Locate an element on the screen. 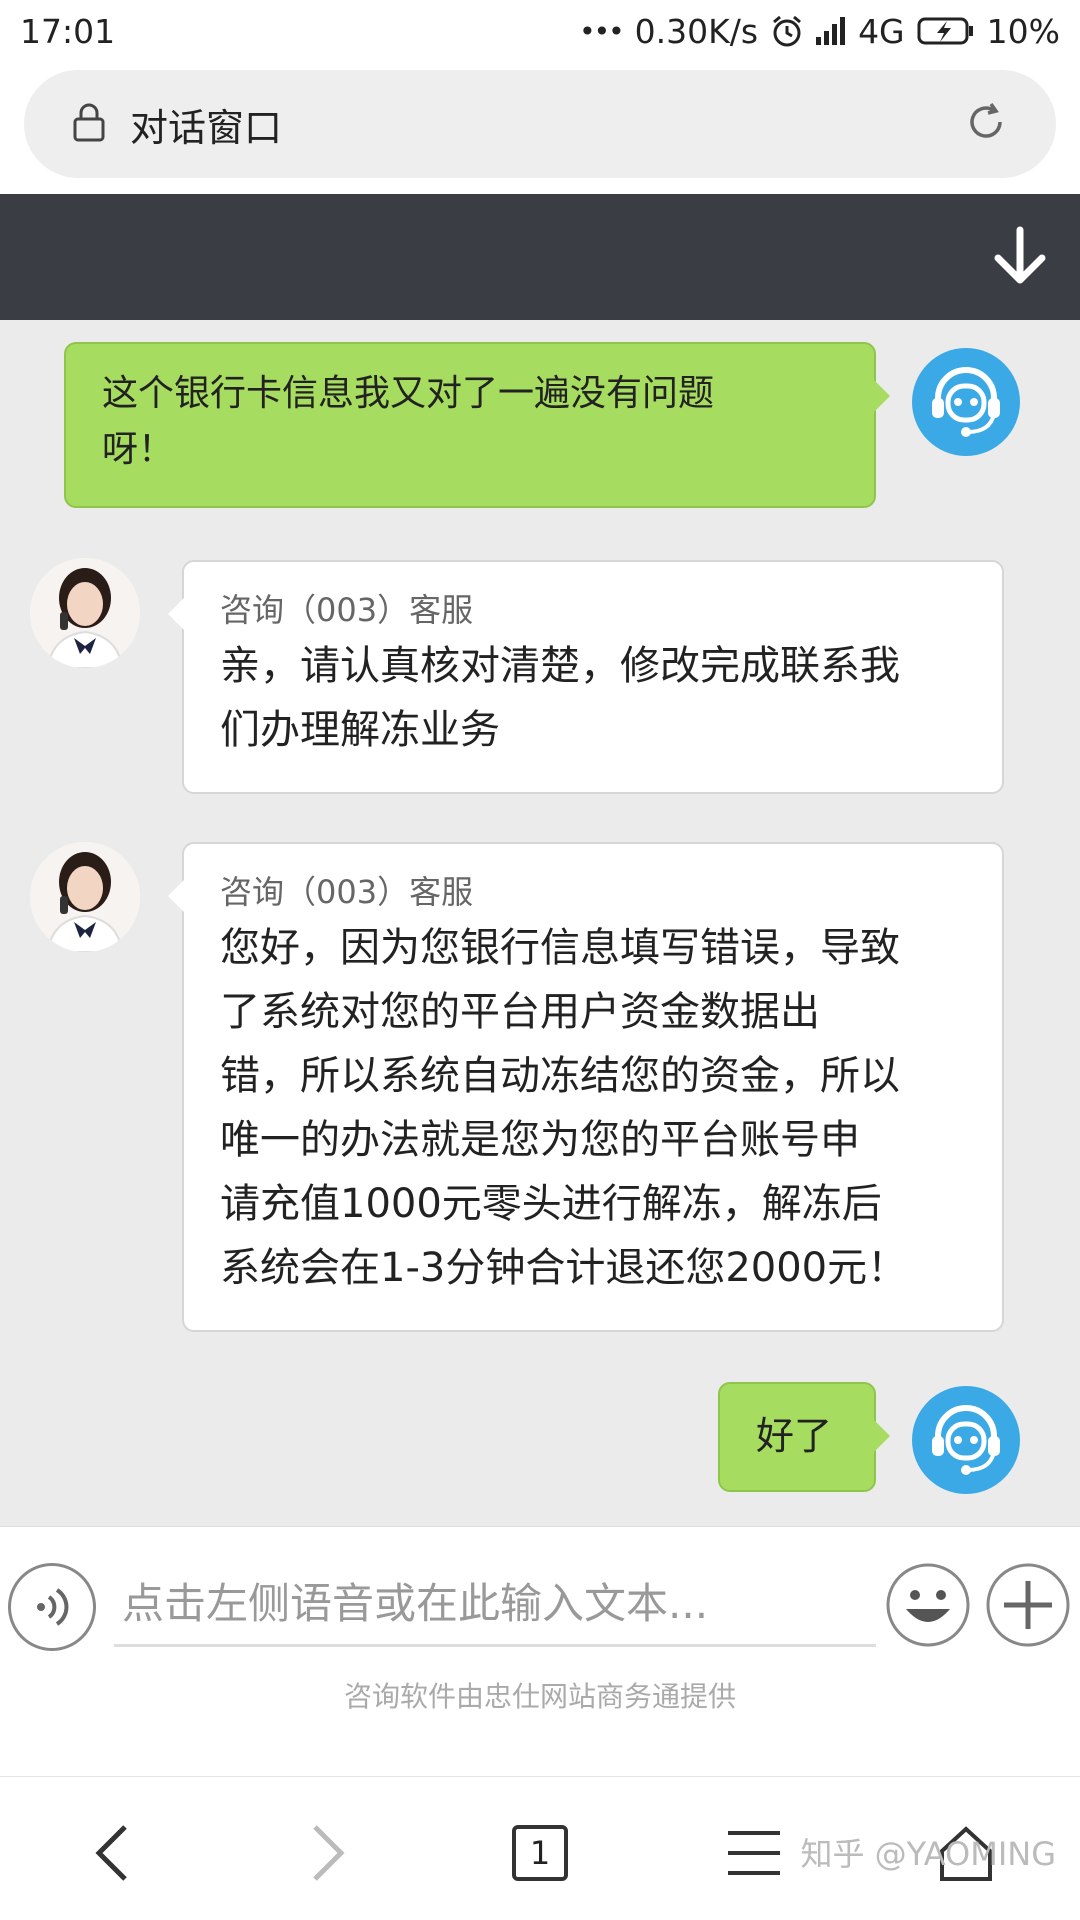 This screenshot has width=1080, height=1920. message-line: 了系统对您的平台用户资金数据出 is located at coordinates (520, 1012).